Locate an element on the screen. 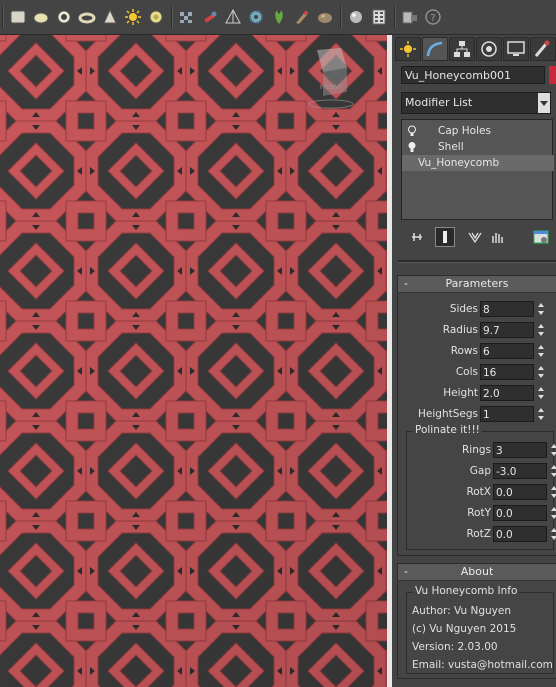  param-spinner-field: 8 is located at coordinates (507, 309).